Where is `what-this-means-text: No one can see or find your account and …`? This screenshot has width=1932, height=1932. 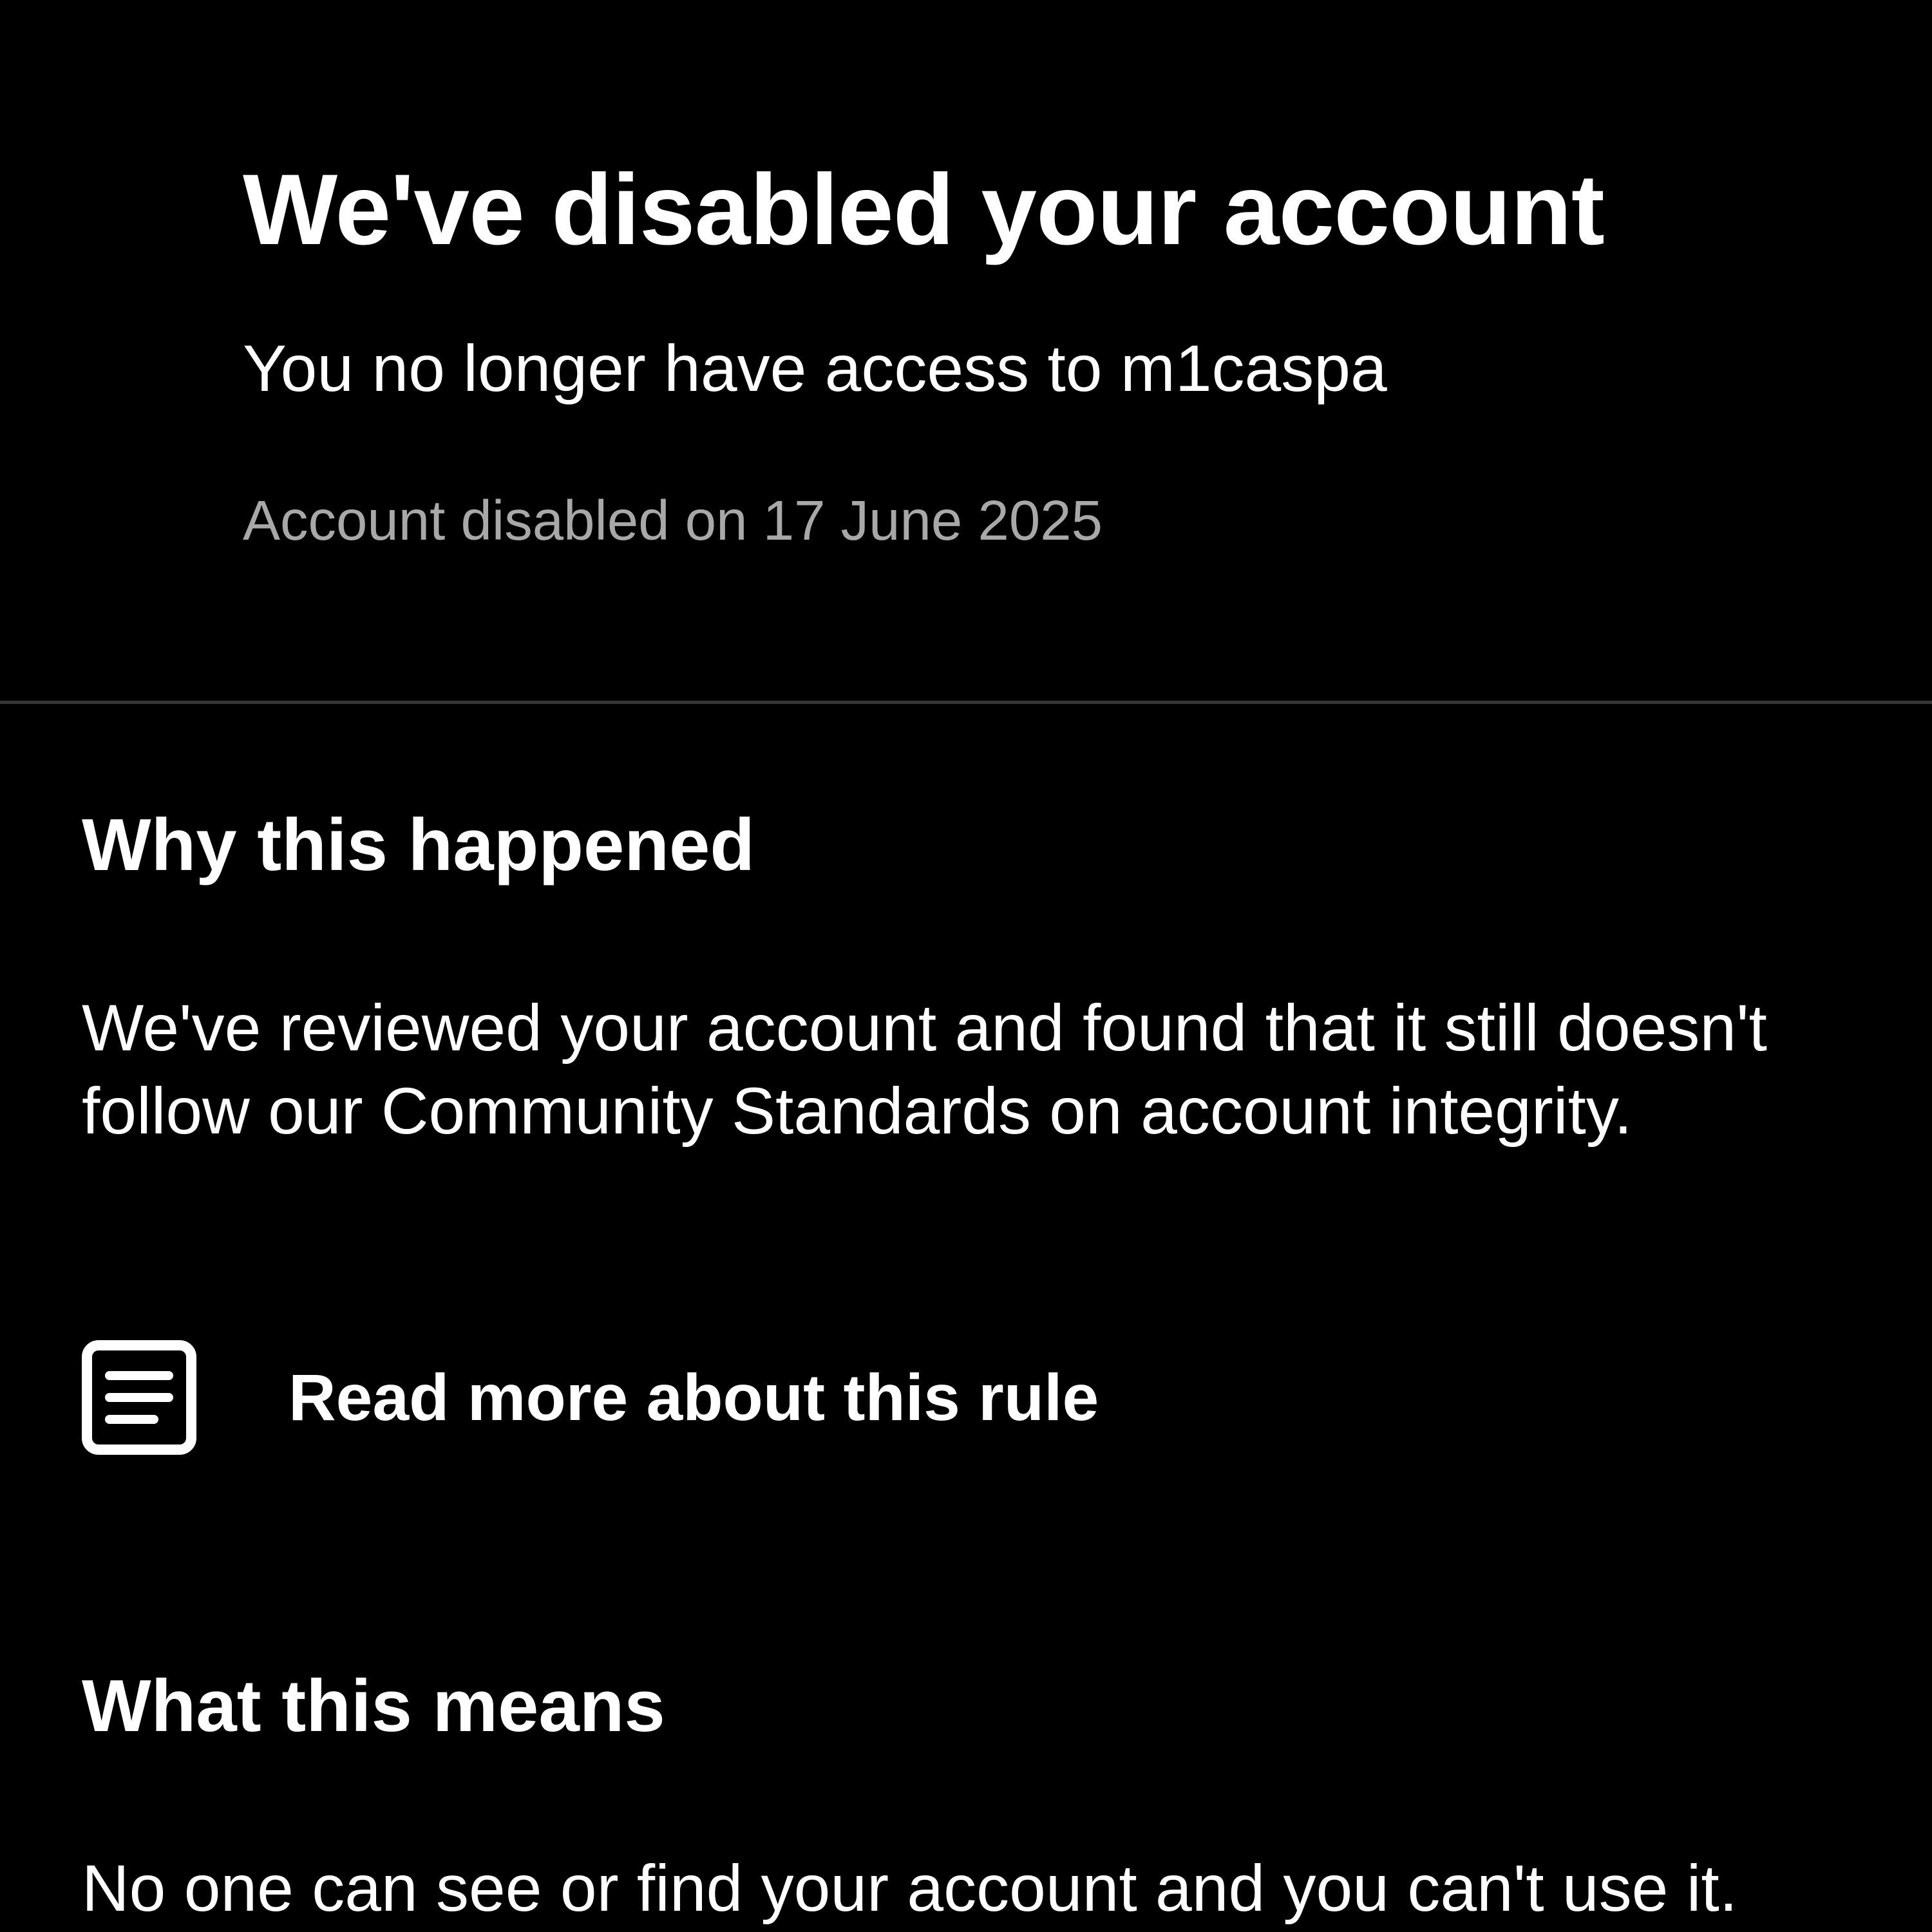
what-this-means-text: No one can see or find your account and … is located at coordinates (910, 1888).